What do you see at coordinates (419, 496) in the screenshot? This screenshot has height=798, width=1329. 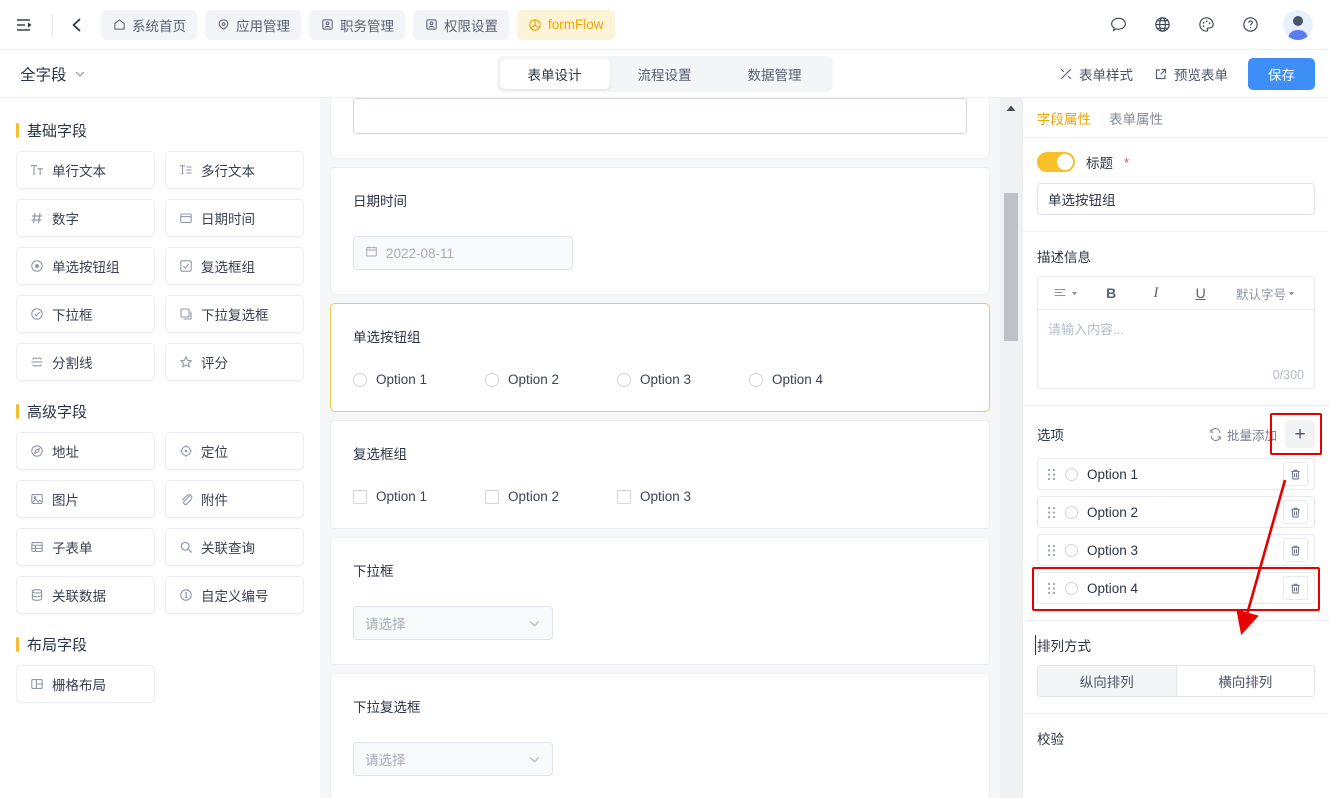 I see `checkbox-option: Option 1` at bounding box center [419, 496].